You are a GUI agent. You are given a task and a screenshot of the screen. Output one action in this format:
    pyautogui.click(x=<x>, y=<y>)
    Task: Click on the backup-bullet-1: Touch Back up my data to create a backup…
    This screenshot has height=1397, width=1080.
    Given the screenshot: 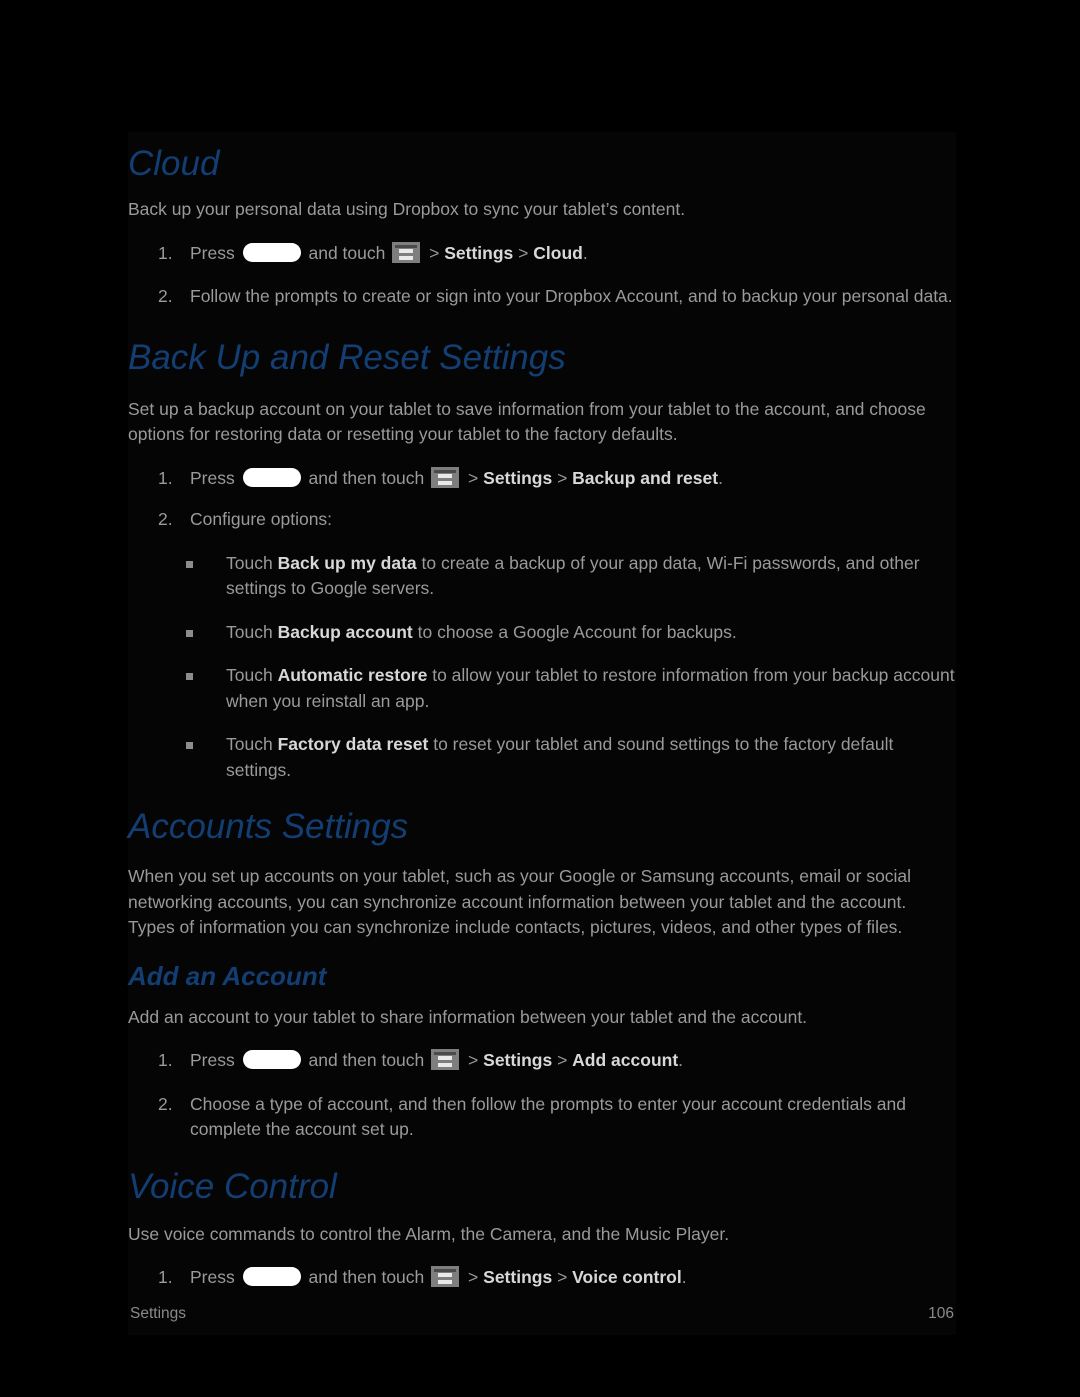 What is the action you would take?
    pyautogui.click(x=542, y=576)
    